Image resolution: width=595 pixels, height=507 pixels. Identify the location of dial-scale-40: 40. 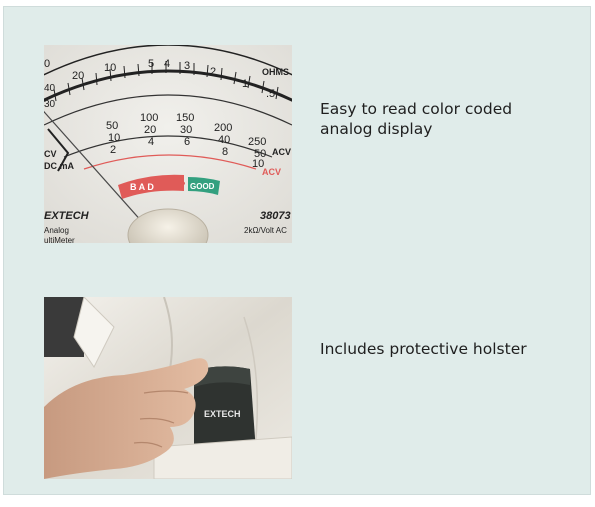
(50, 88).